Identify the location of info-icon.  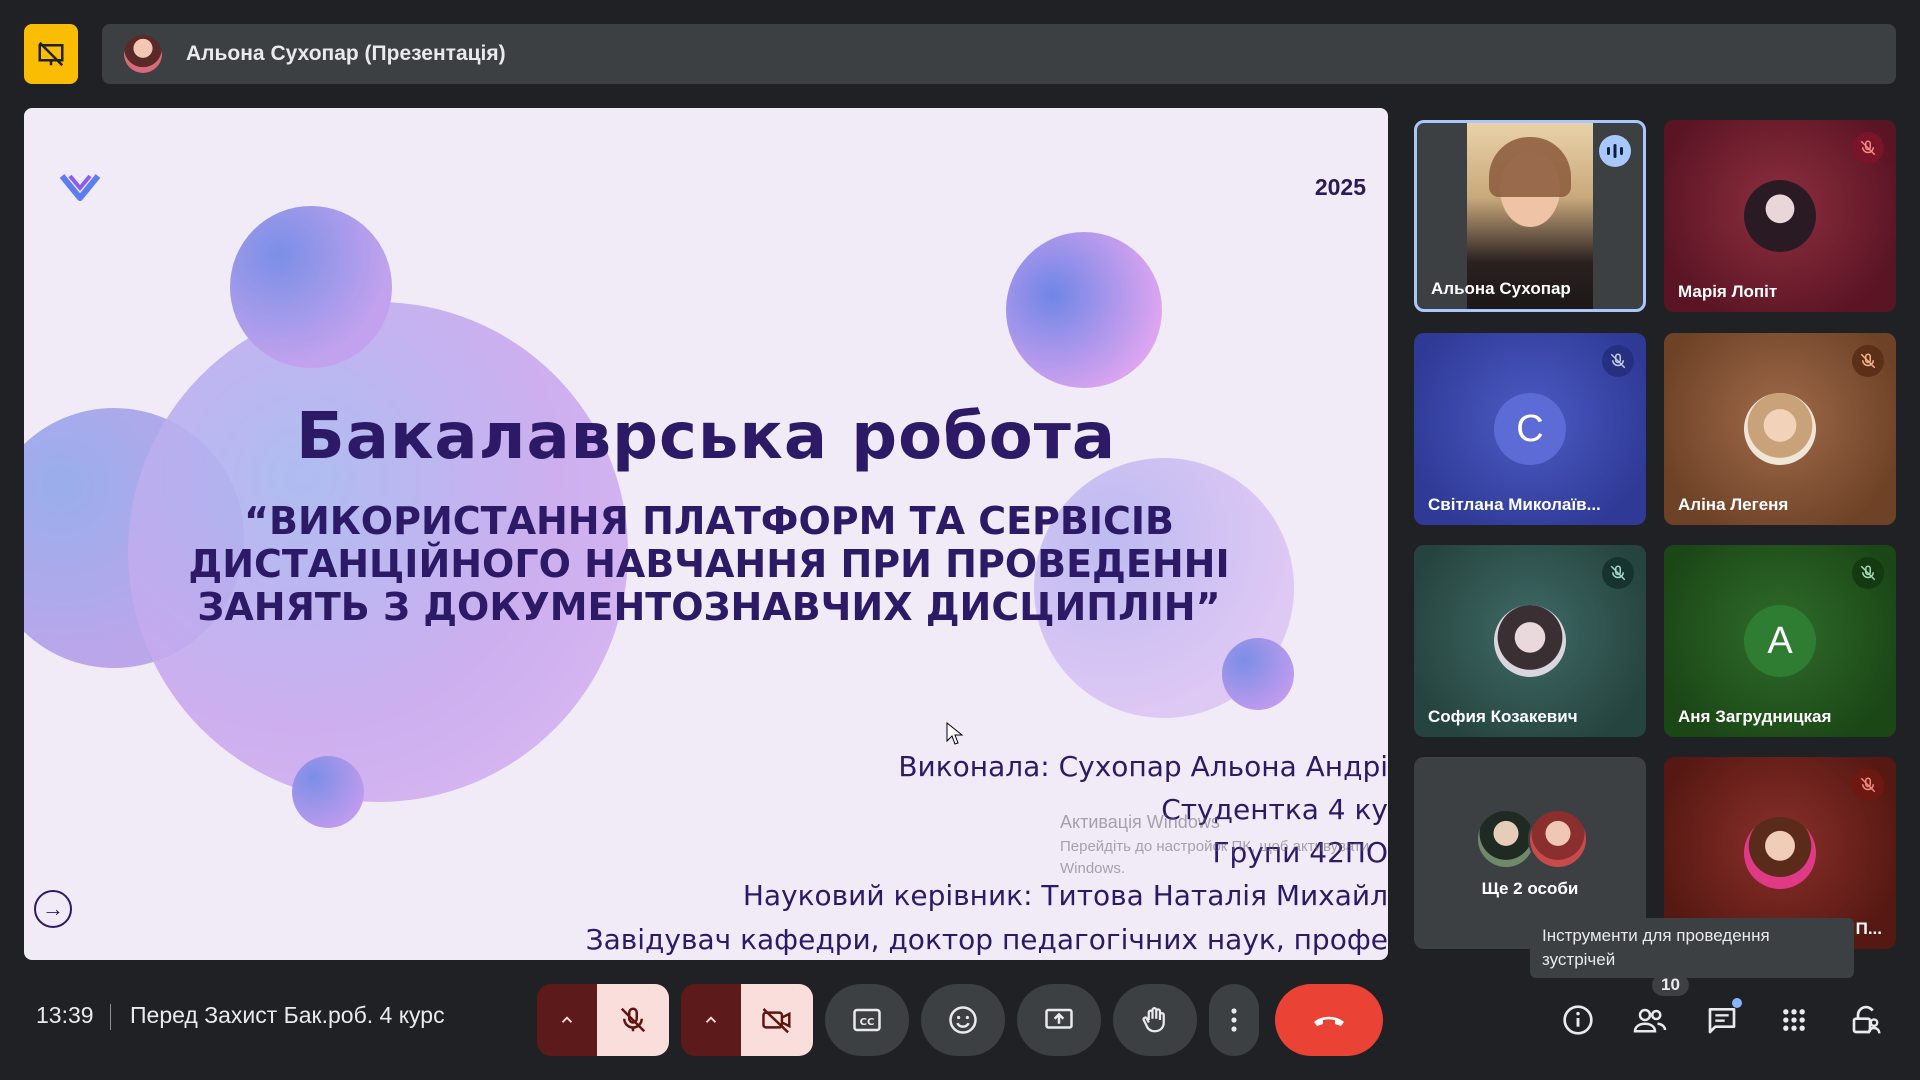
(1578, 1020).